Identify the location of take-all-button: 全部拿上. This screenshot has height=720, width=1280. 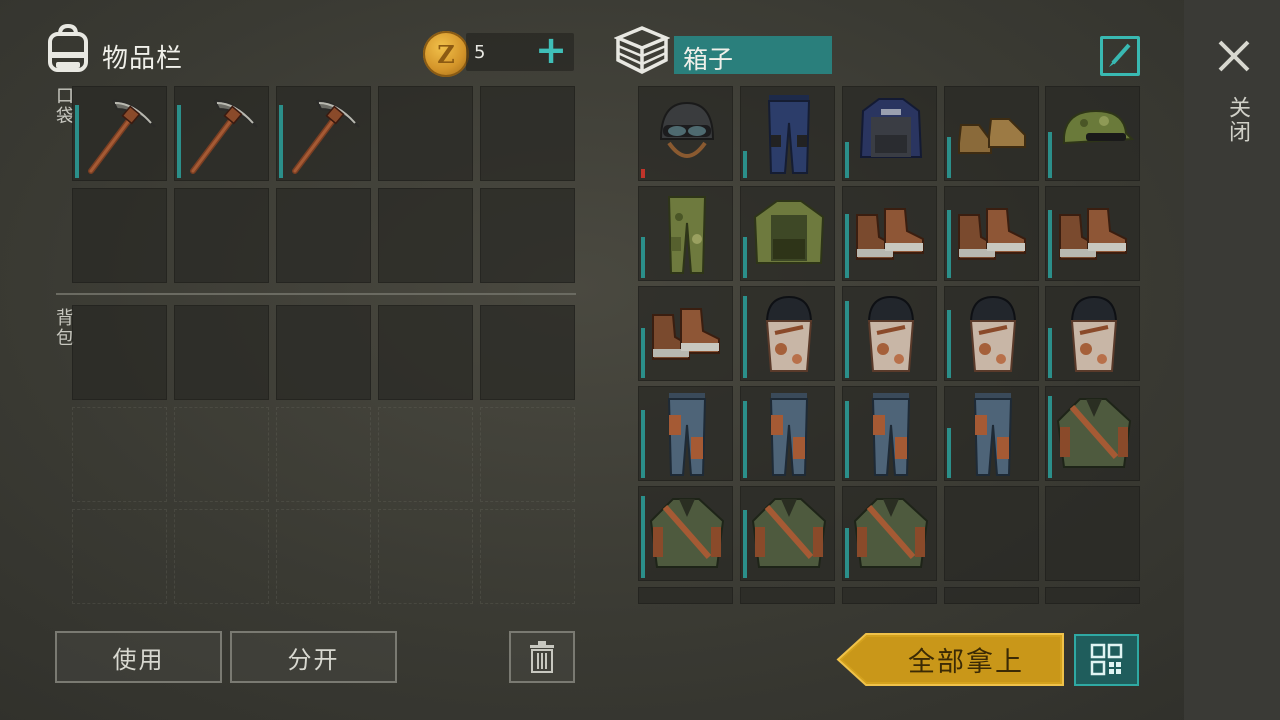
(950, 659).